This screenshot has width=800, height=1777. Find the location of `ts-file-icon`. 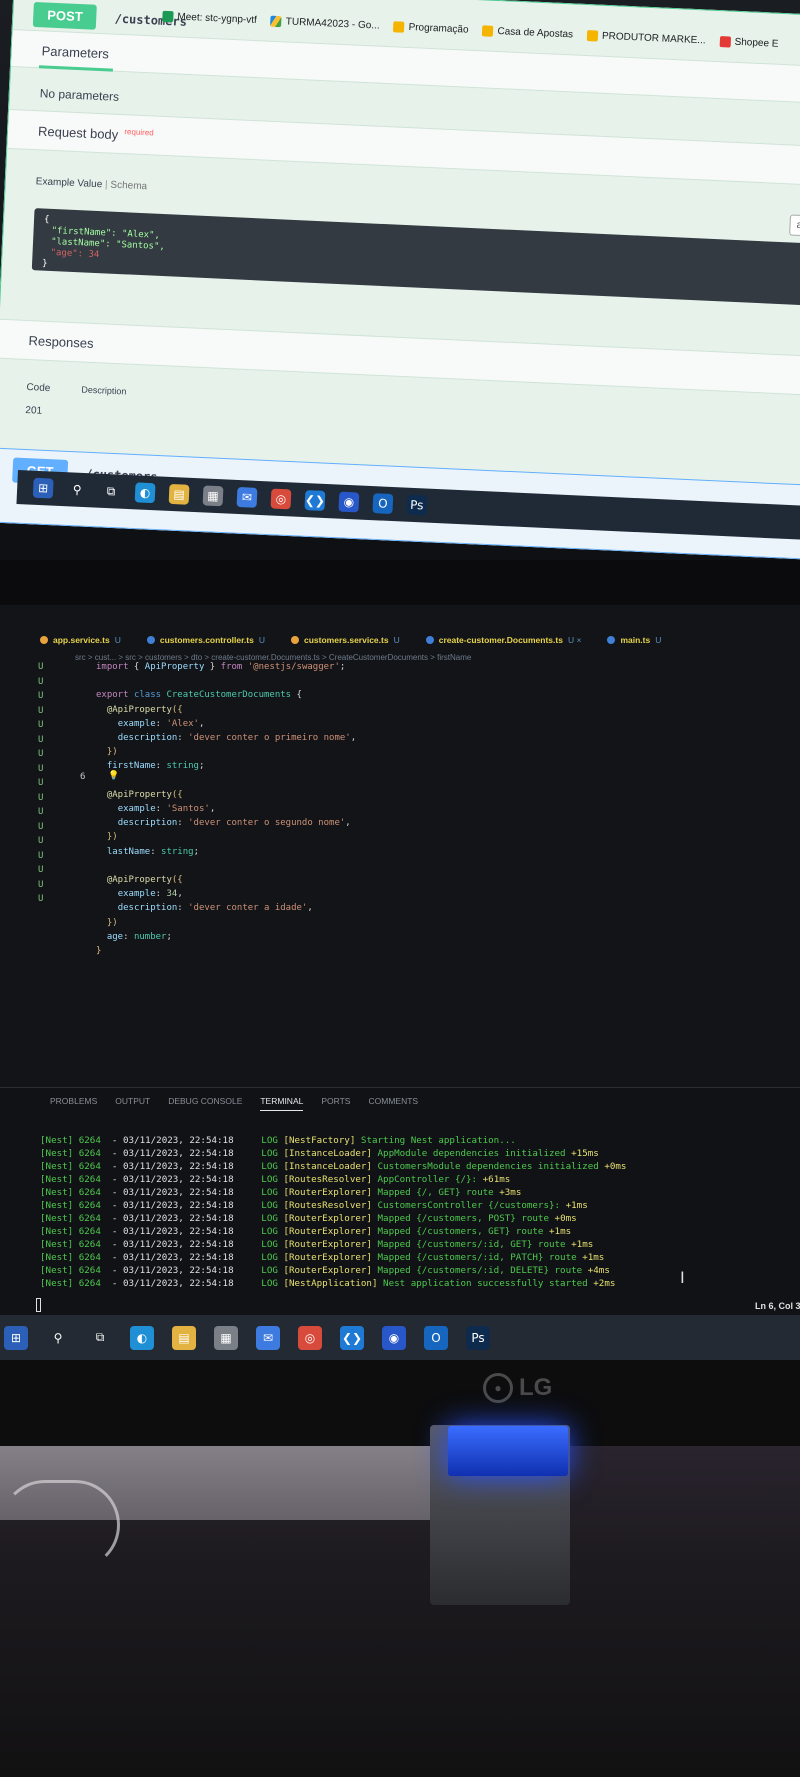

ts-file-icon is located at coordinates (611, 640).